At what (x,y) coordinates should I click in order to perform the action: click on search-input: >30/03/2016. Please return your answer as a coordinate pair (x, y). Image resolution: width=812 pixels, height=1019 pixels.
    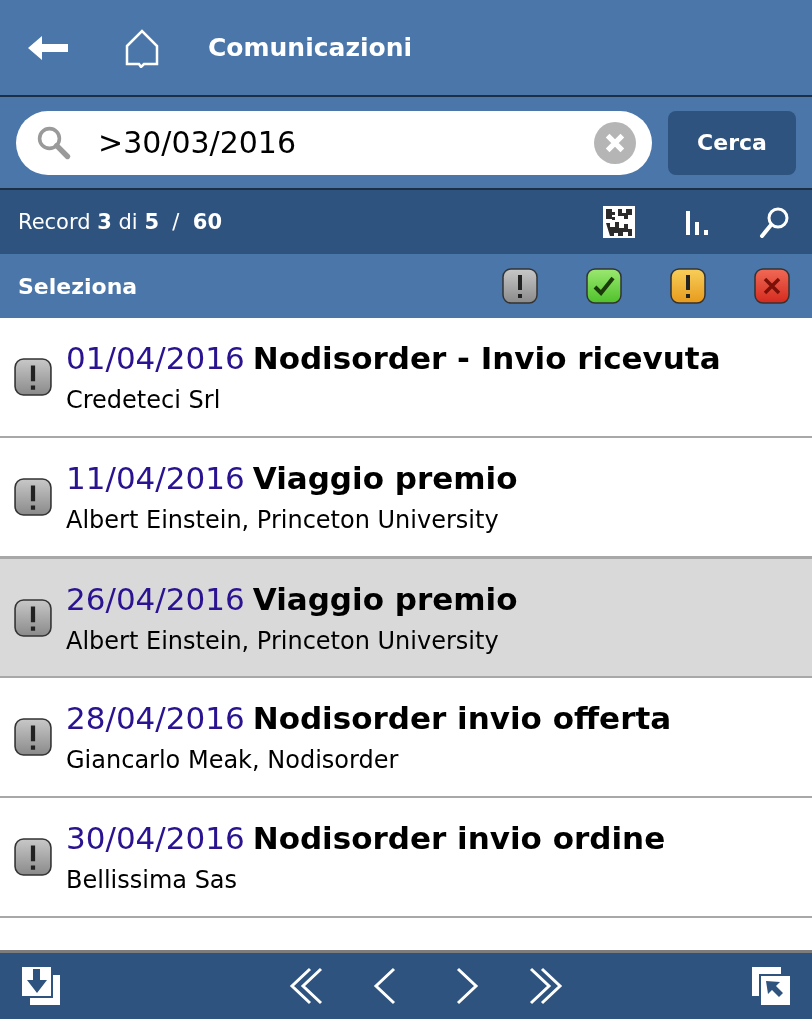
    Looking at the image, I should click on (333, 142).